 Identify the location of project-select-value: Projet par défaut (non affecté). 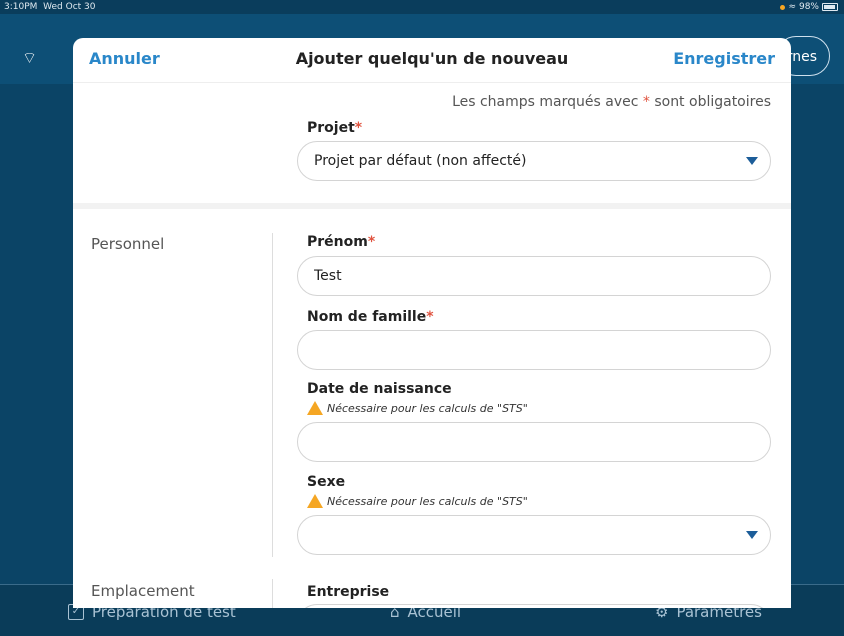
(420, 161).